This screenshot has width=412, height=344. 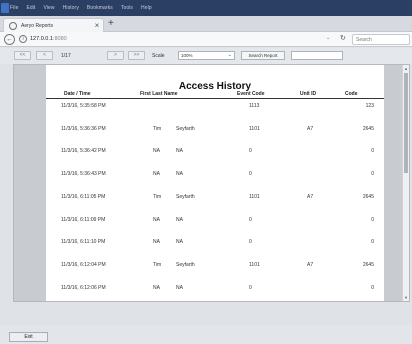 I want to click on next-page-button: >, so click(x=115, y=55).